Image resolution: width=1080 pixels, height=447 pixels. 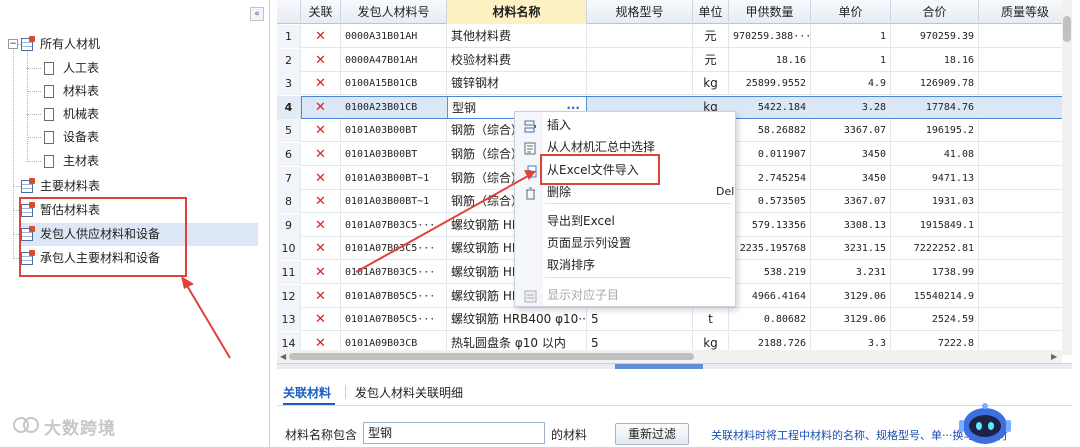 What do you see at coordinates (394, 84) in the screenshot?
I see `table-cell: 0100A15B01CB` at bounding box center [394, 84].